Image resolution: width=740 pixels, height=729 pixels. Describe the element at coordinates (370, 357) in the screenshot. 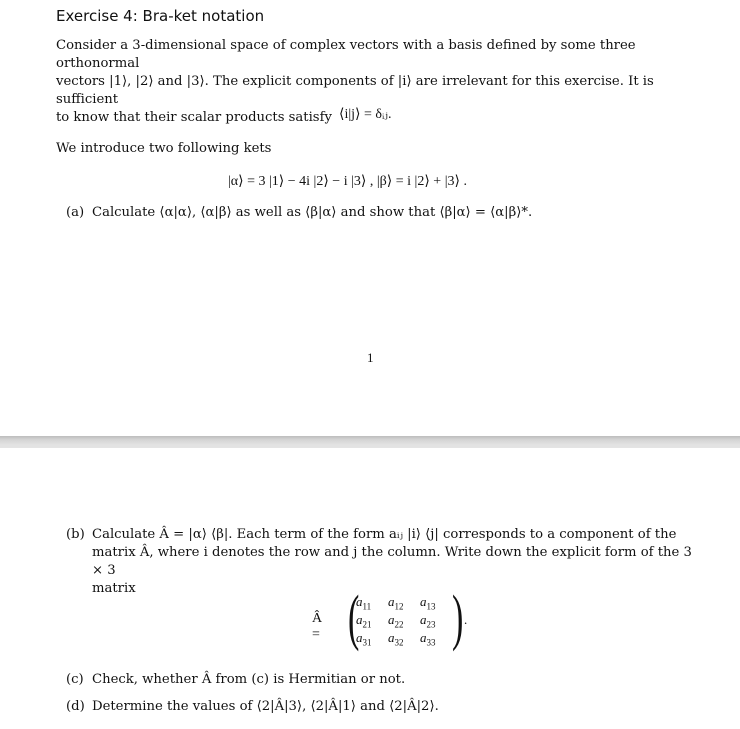

I see `page-number: 1` at that location.